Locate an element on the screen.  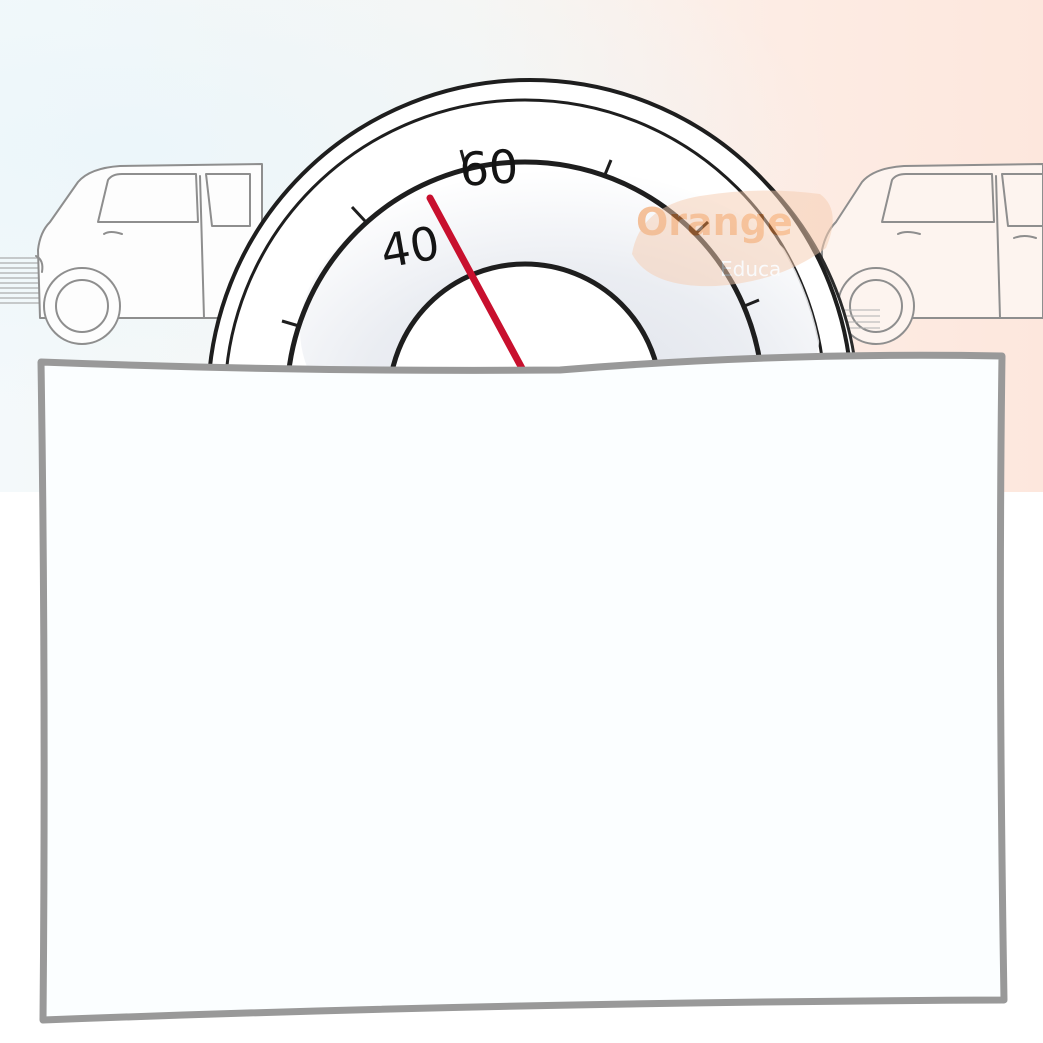
speed-label-40: 40 is located at coordinates (410, 246).